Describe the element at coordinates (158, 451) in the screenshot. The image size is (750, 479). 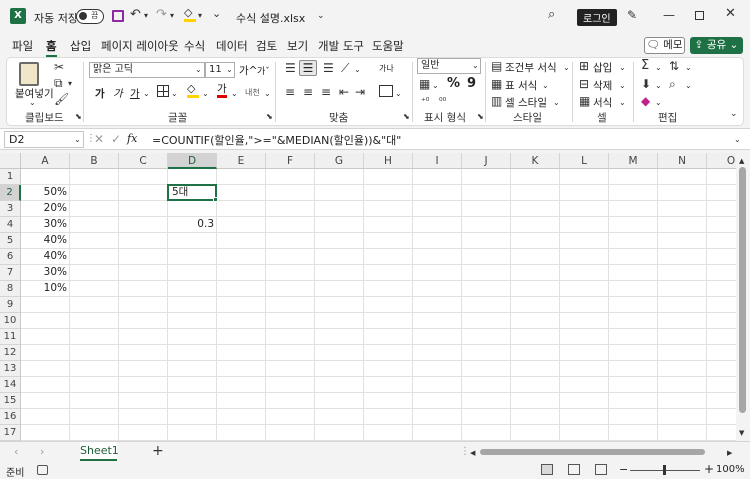
I see `add-sheet-button: +` at that location.